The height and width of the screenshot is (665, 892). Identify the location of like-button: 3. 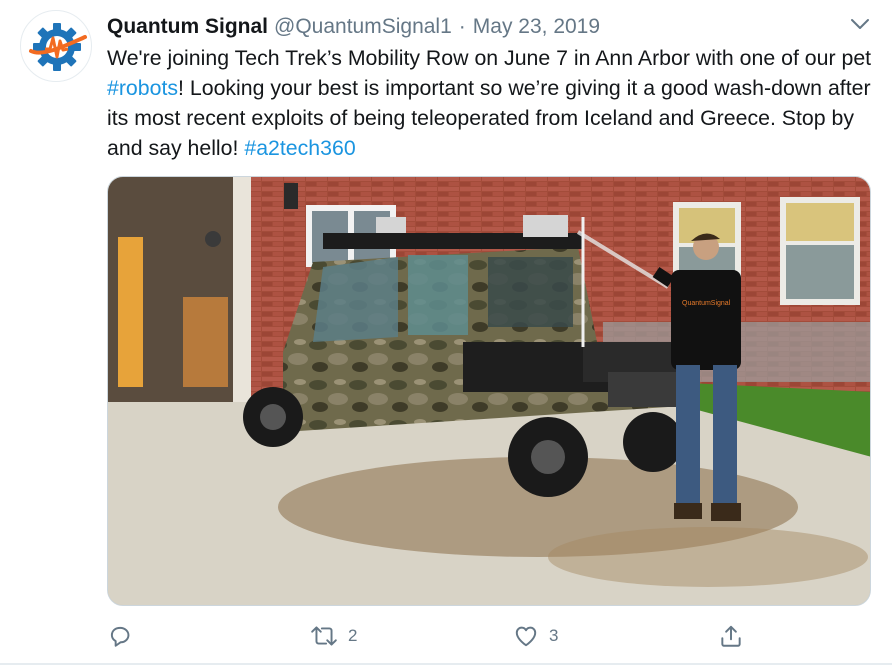
(535, 636).